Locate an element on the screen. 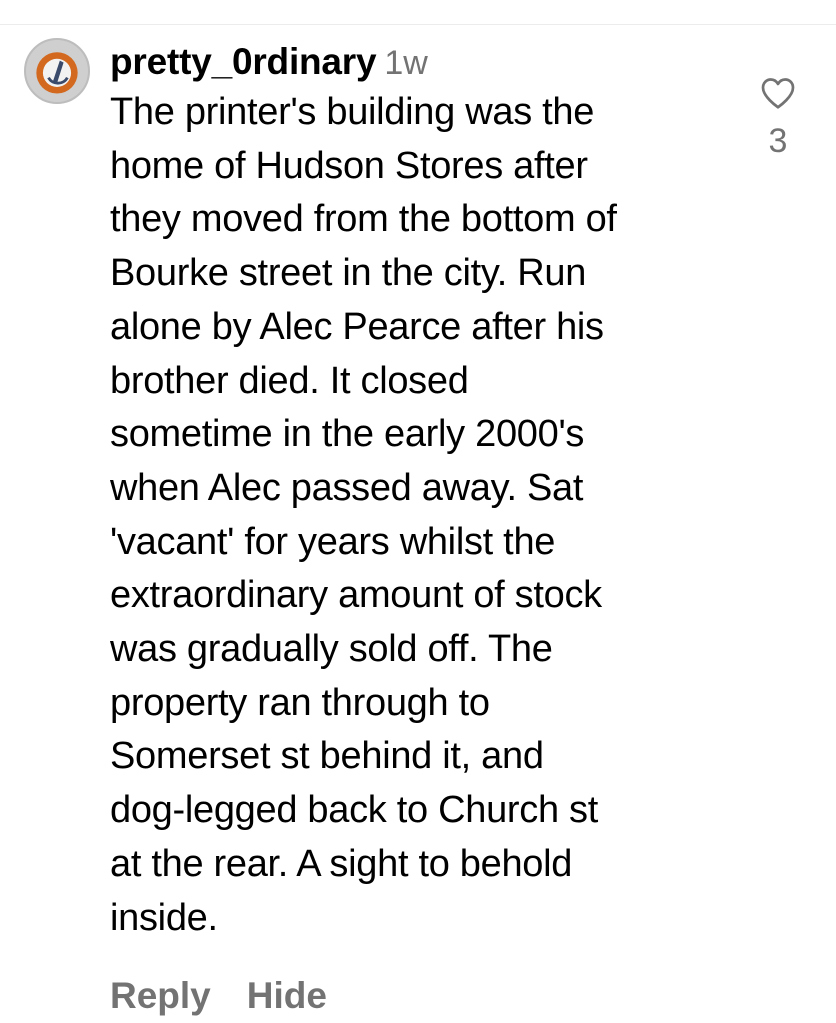 The width and height of the screenshot is (836, 1023). comment-text-line: alone by Alec Pearce after his is located at coordinates (357, 326).